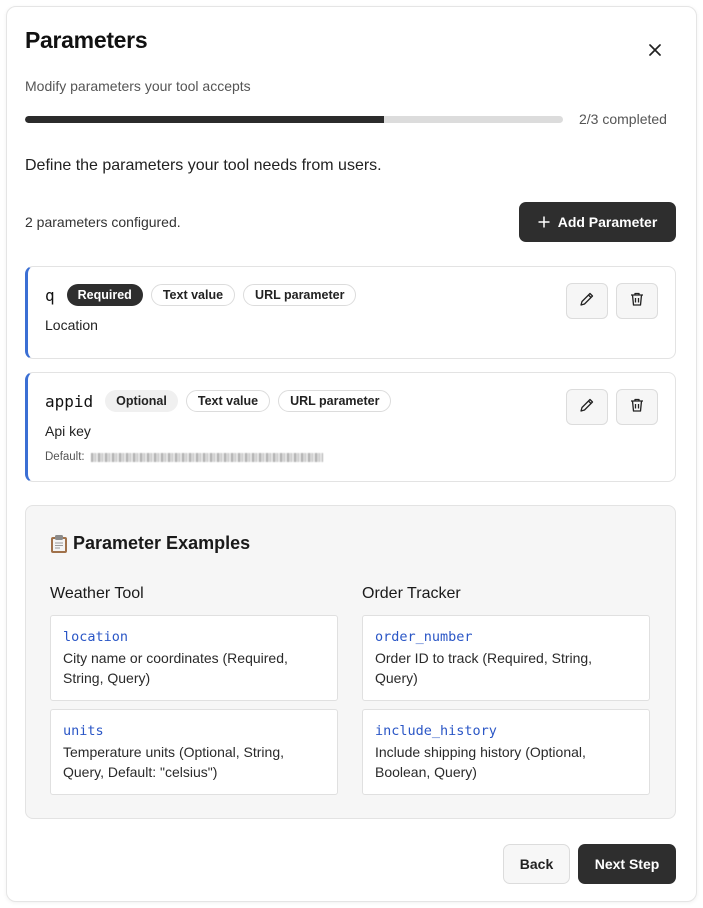  What do you see at coordinates (96, 637) in the screenshot?
I see `example-code: location` at bounding box center [96, 637].